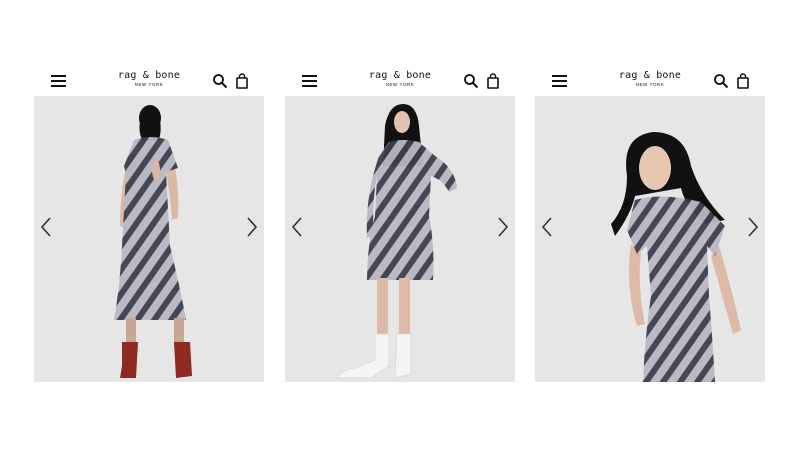  I want to click on model-back-view, so click(153, 241).